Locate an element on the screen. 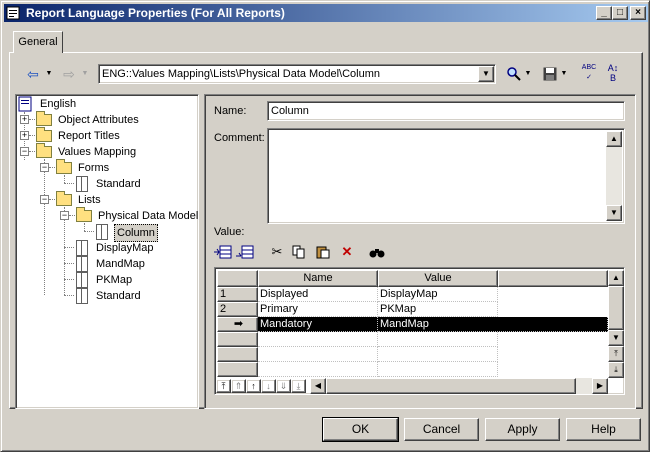 This screenshot has width=650, height=452. current-row-arrow-icon: ➡ is located at coordinates (237, 324).